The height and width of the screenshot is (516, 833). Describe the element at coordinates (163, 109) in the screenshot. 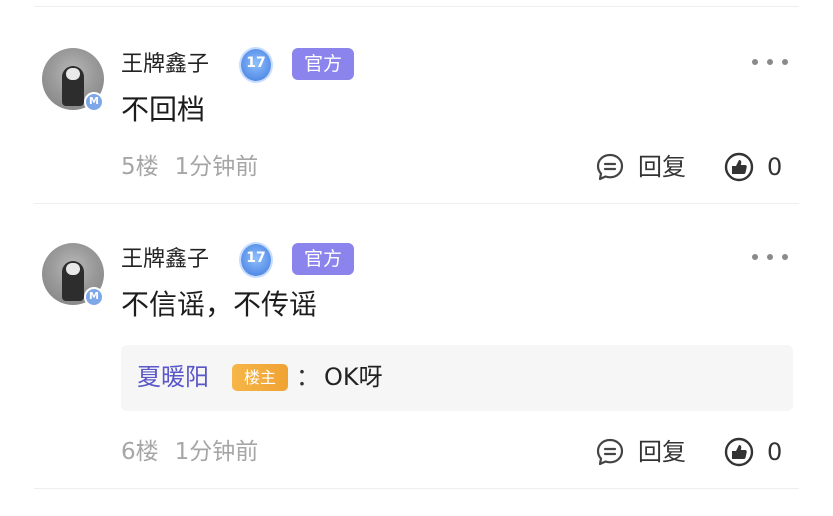

I see `comment-content: 不回档` at that location.